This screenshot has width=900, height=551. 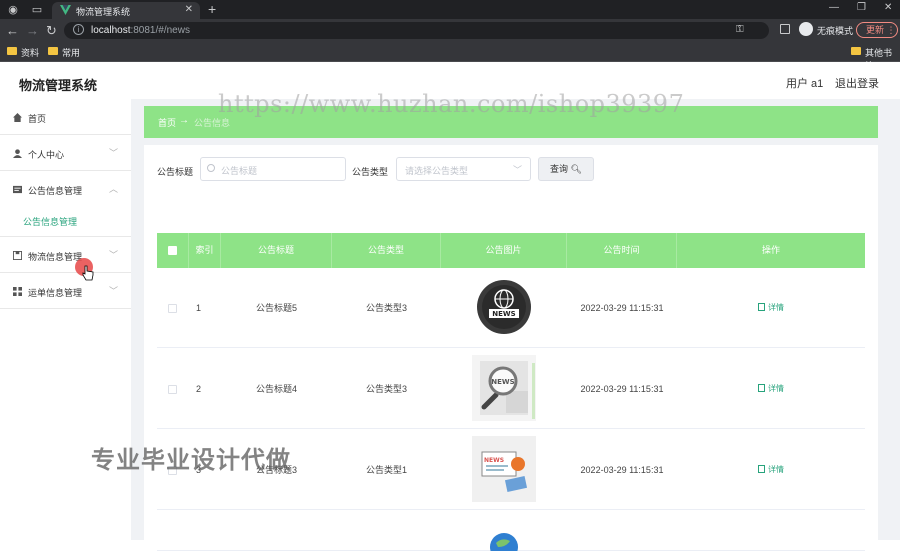 I want to click on type-filter-label: 公告类型, so click(x=370, y=172).